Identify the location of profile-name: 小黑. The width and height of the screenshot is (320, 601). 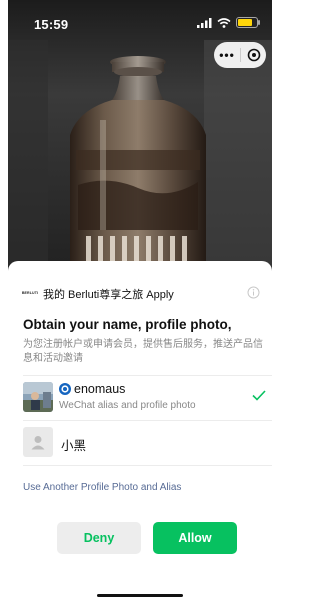
(74, 446).